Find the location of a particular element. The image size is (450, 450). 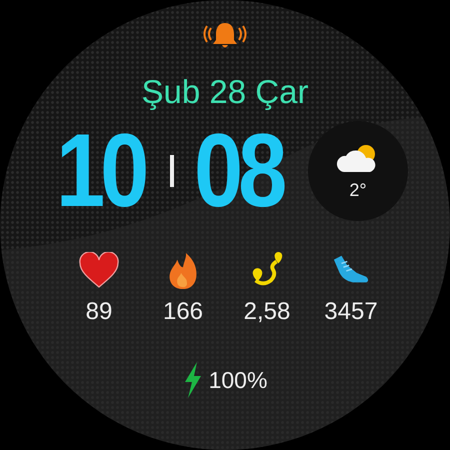

lightning-icon is located at coordinates (192, 380).